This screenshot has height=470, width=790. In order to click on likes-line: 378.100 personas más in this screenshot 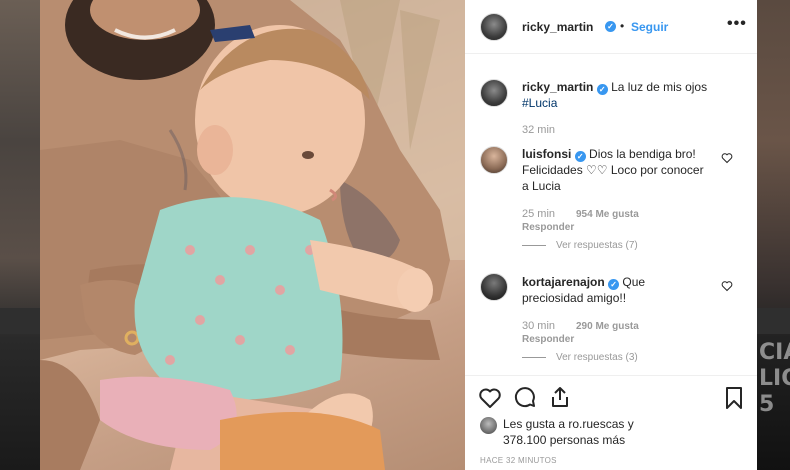, I will do `click(564, 440)`.